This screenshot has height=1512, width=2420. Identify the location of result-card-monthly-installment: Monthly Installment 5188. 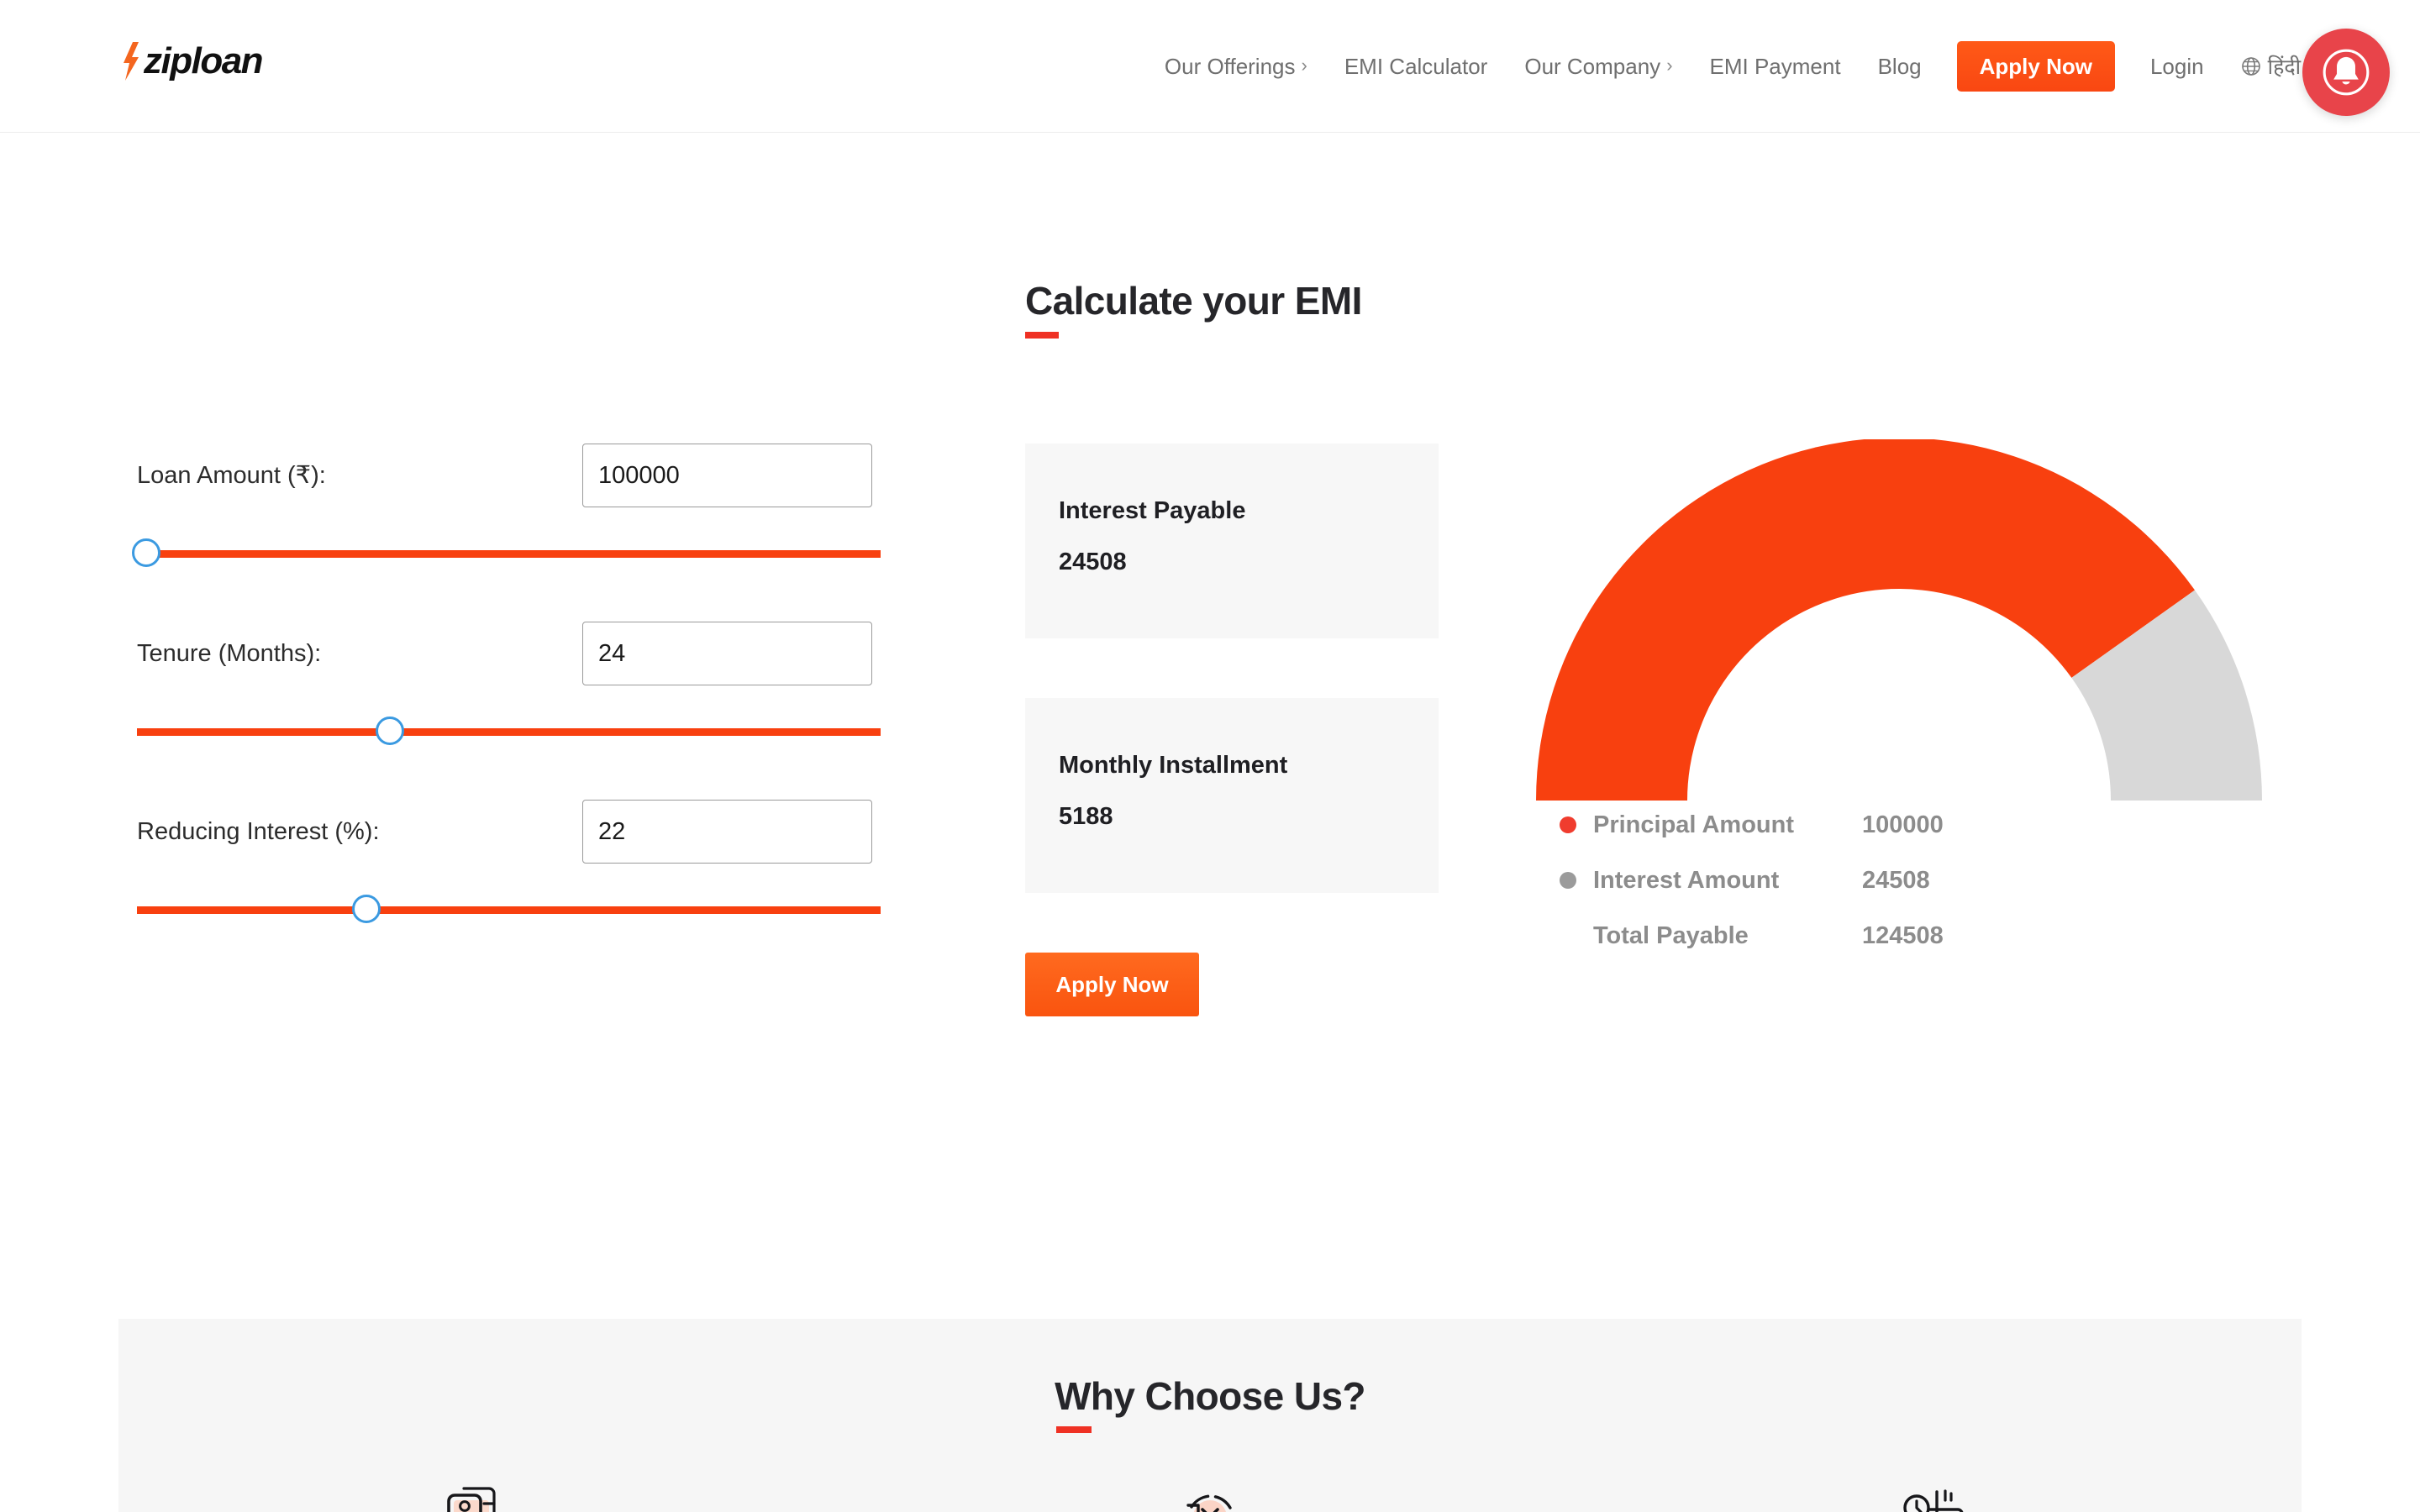
(1232, 795).